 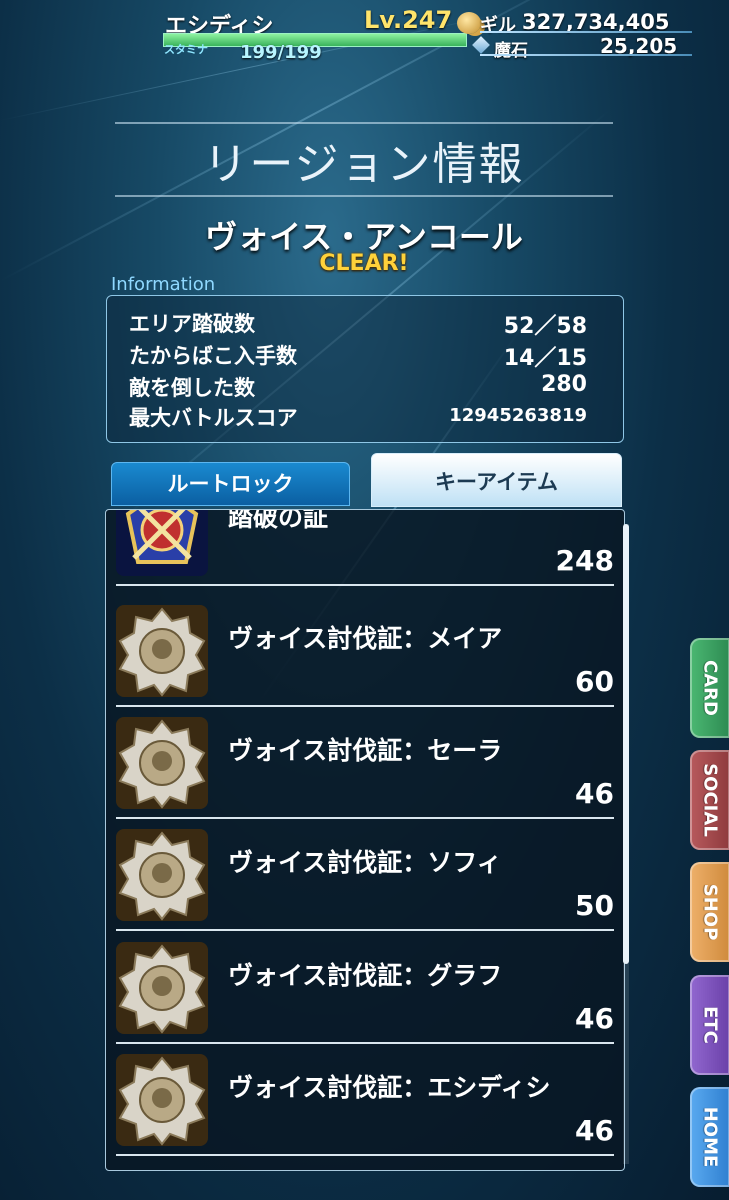 What do you see at coordinates (364, 164) in the screenshot?
I see `page-title: リージョン情報` at bounding box center [364, 164].